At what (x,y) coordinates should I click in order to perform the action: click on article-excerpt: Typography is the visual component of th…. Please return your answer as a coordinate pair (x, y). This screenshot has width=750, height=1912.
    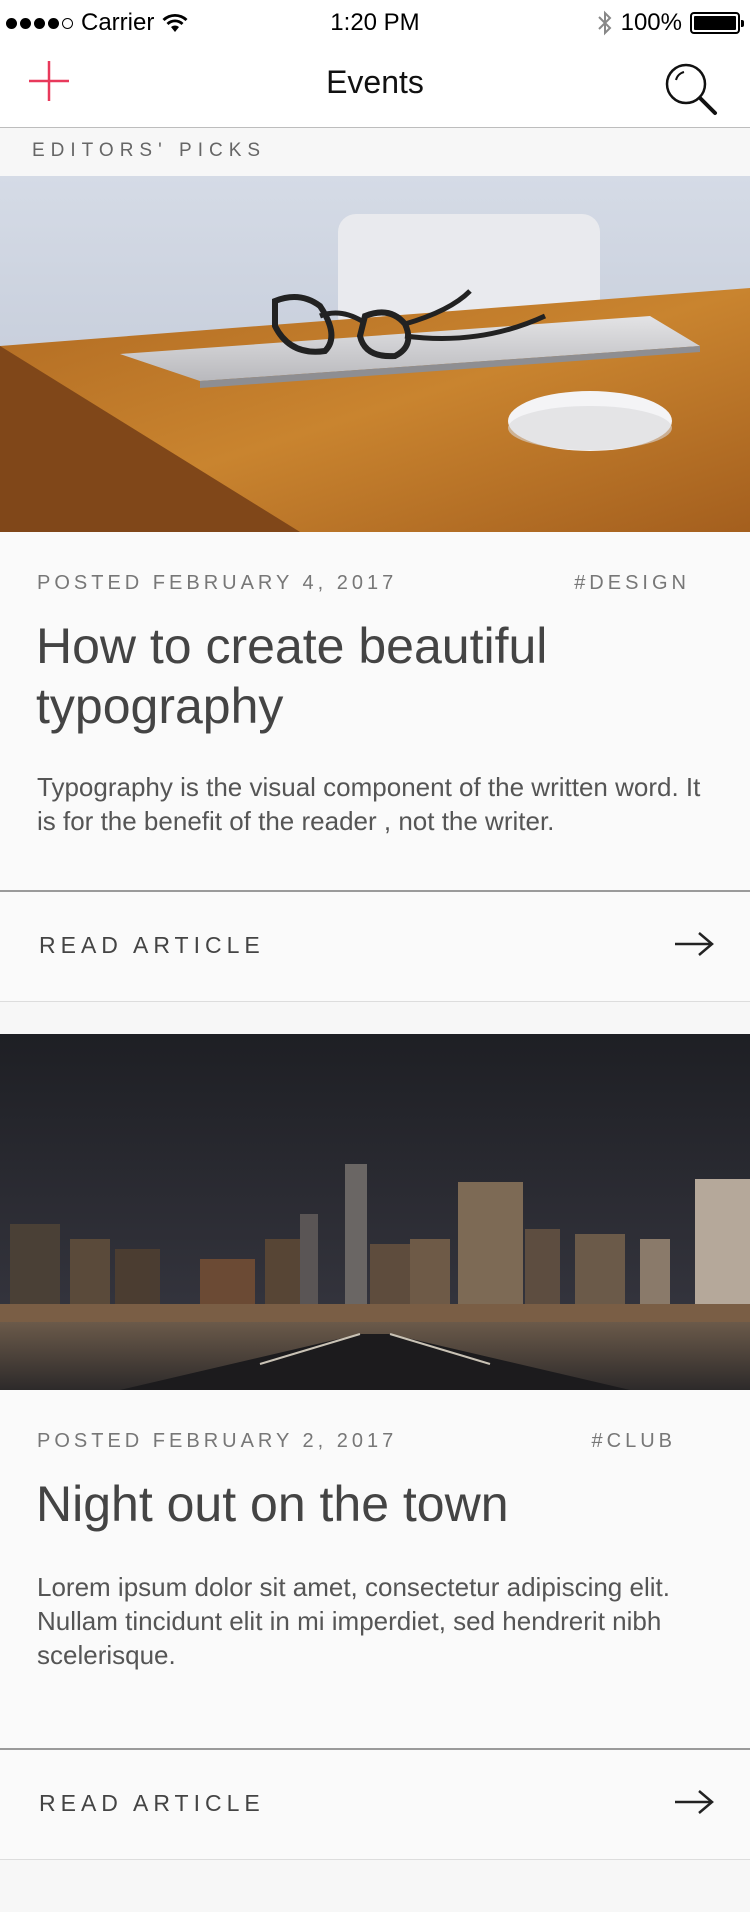
    Looking at the image, I should click on (369, 804).